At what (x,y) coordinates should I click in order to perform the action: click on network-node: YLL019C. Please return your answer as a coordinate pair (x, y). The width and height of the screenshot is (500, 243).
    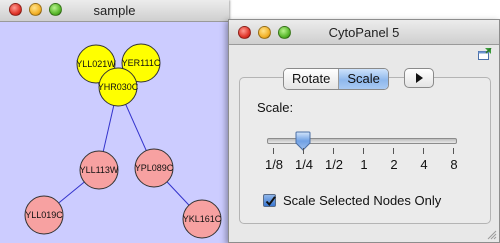
    Looking at the image, I should click on (44, 215).